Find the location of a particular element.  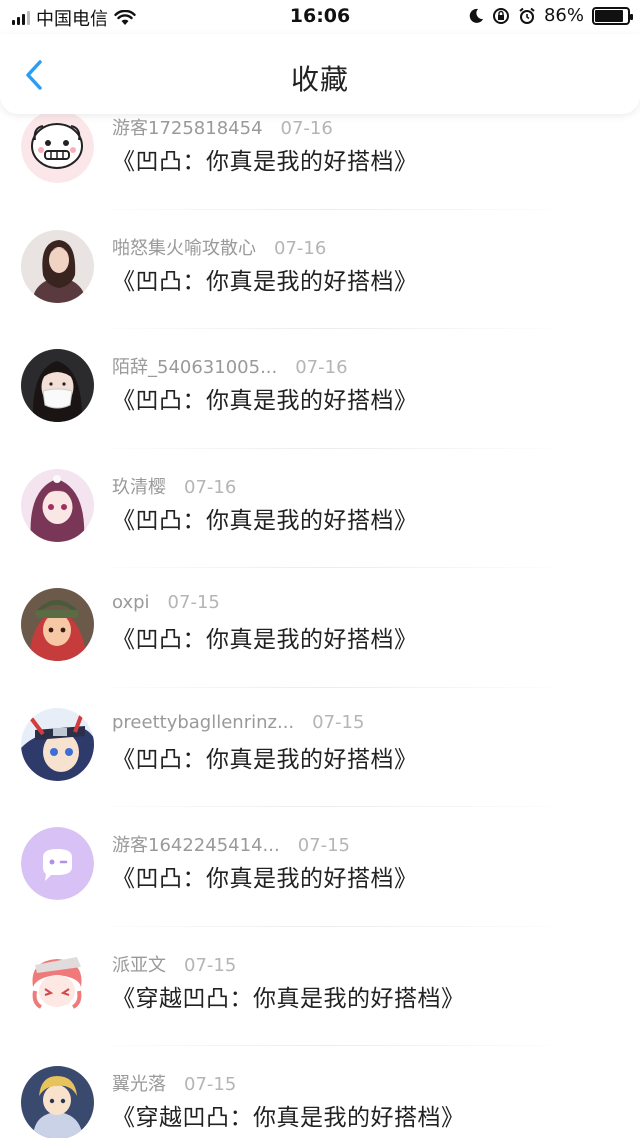

moon-icon is located at coordinates (476, 15).